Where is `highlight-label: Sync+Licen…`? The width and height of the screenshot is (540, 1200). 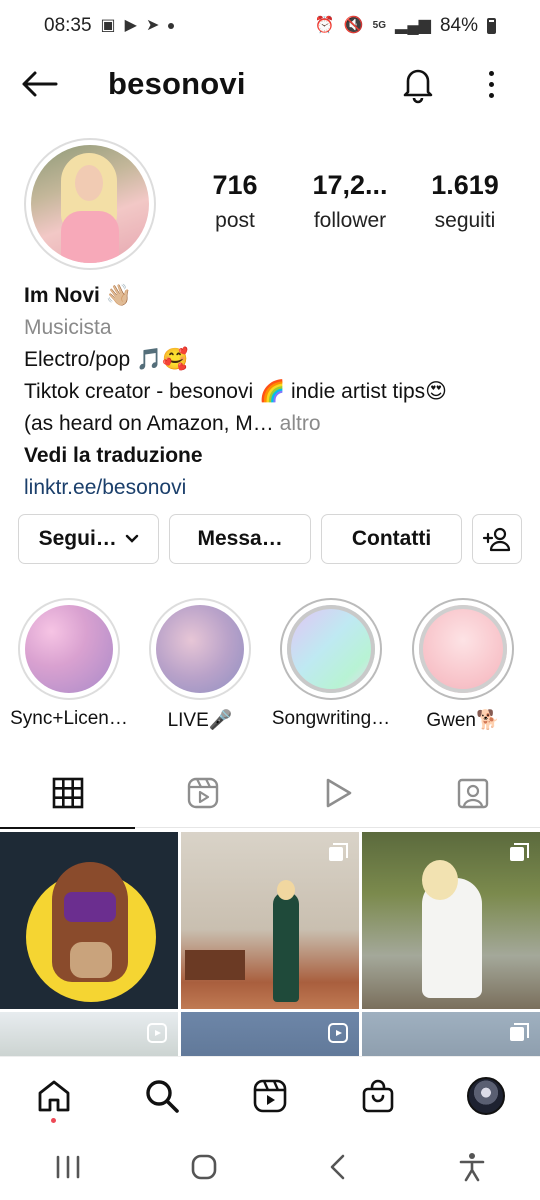 highlight-label: Sync+Licen… is located at coordinates (69, 718).